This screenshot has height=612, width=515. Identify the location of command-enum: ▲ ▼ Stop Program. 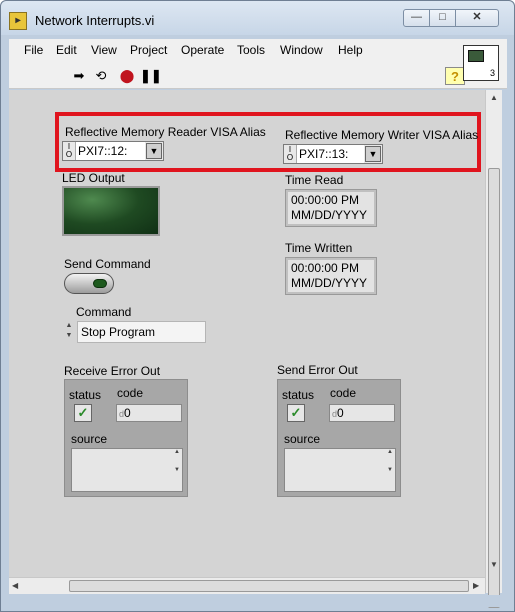
(134, 332).